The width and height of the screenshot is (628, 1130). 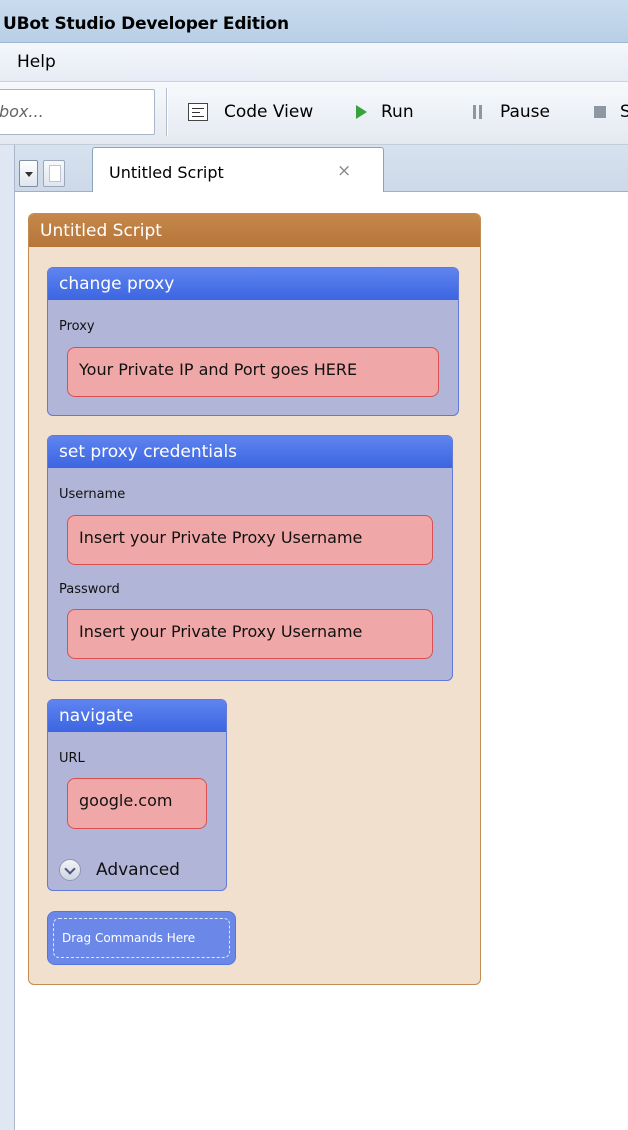 I want to click on param-value-text: google.com, so click(x=126, y=800).